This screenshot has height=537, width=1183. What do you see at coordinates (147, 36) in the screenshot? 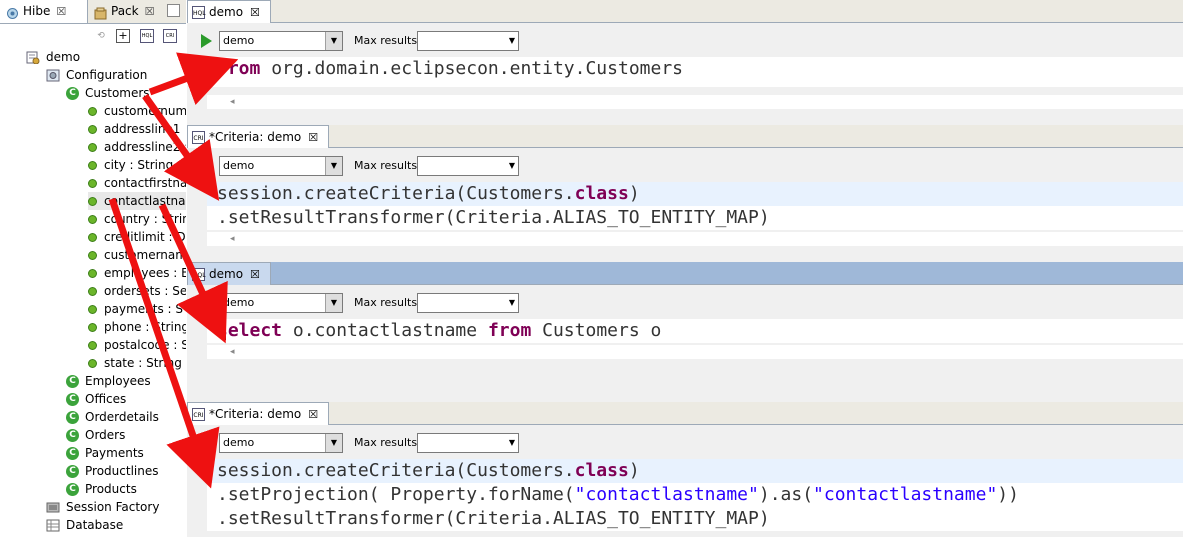
I see `hql-editor-icon: HQL` at bounding box center [147, 36].